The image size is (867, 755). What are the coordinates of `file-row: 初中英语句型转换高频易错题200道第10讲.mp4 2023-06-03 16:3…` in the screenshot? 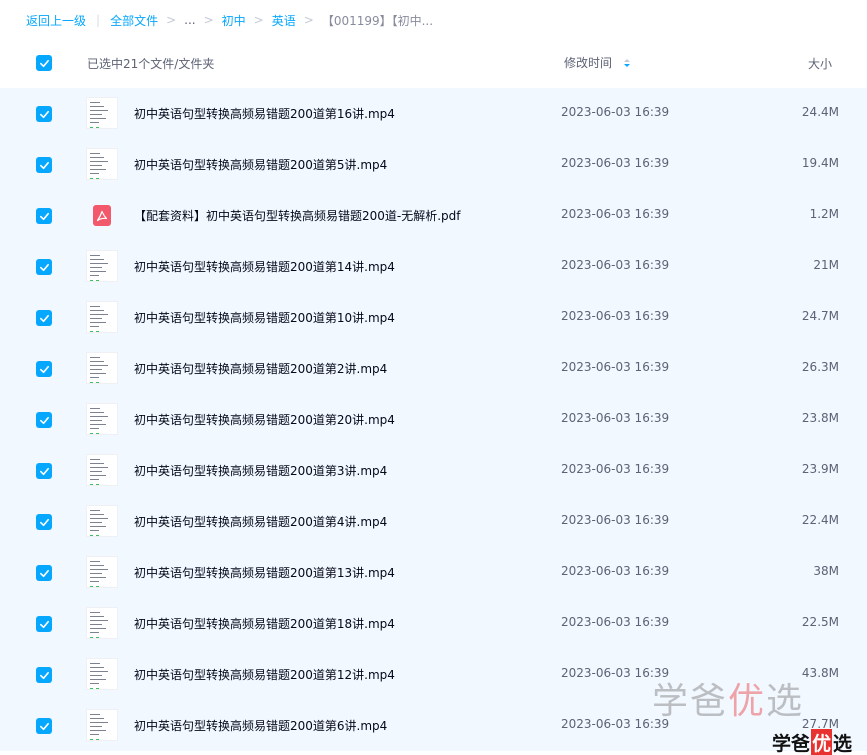 It's located at (433, 317).